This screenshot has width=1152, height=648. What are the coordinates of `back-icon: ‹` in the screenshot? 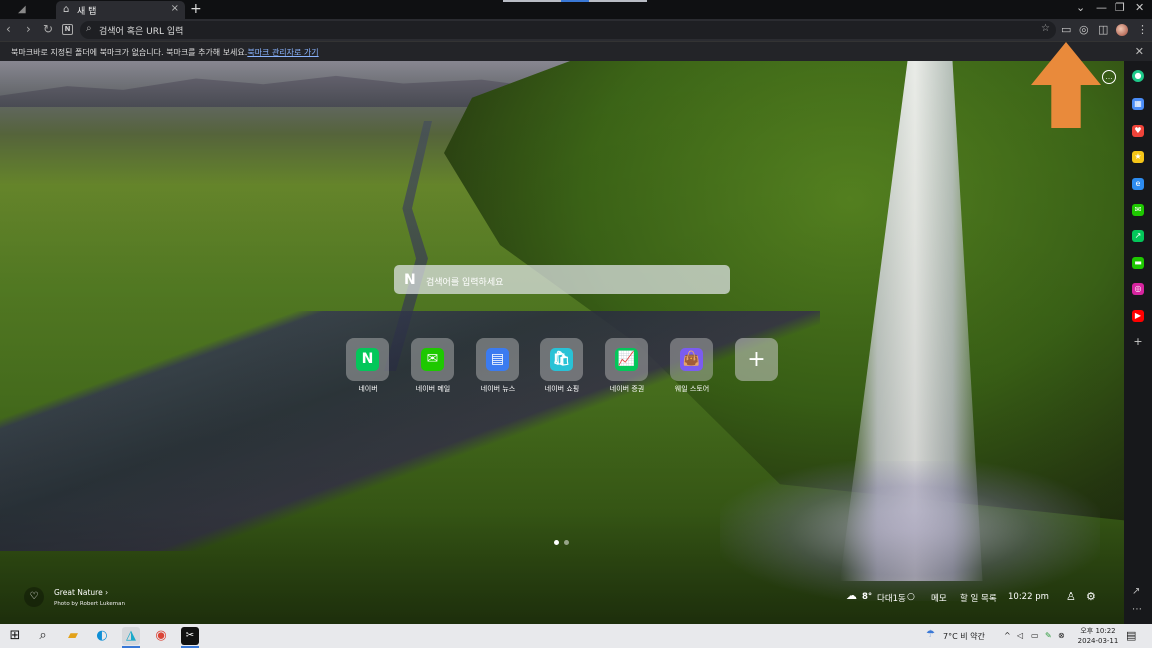 It's located at (8, 29).